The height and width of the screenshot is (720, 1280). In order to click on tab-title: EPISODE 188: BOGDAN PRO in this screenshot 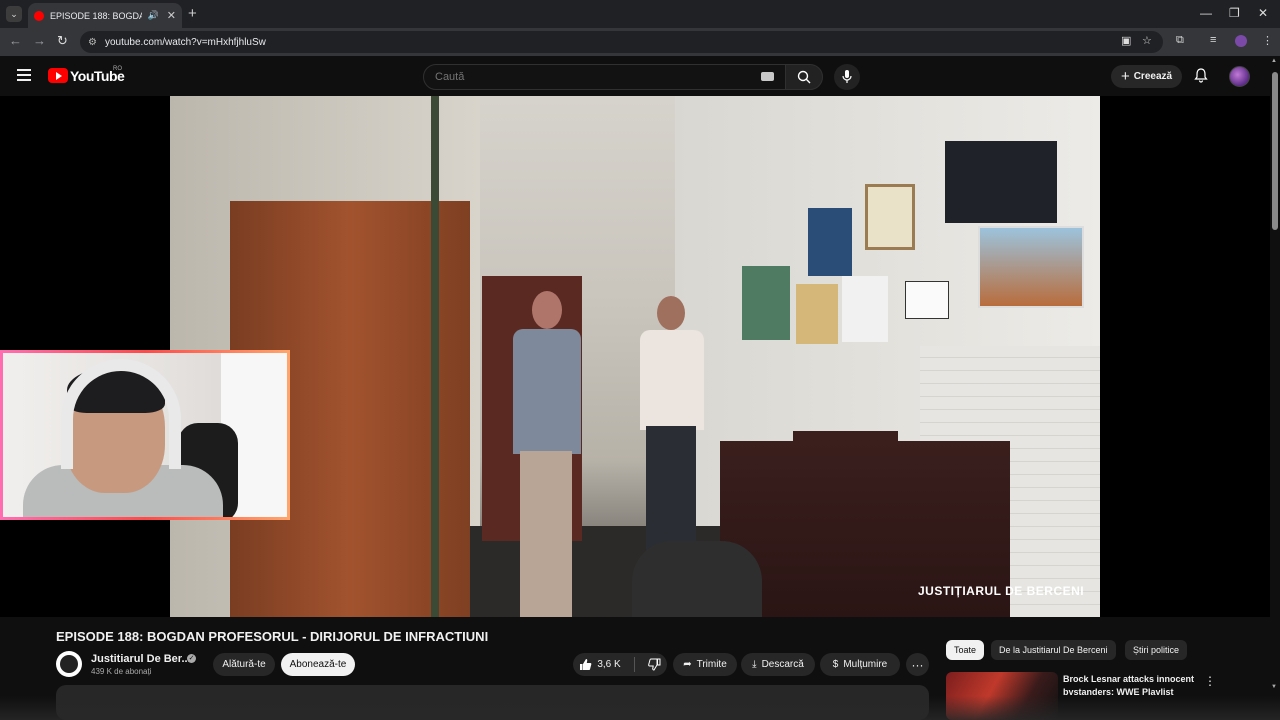, I will do `click(96, 15)`.